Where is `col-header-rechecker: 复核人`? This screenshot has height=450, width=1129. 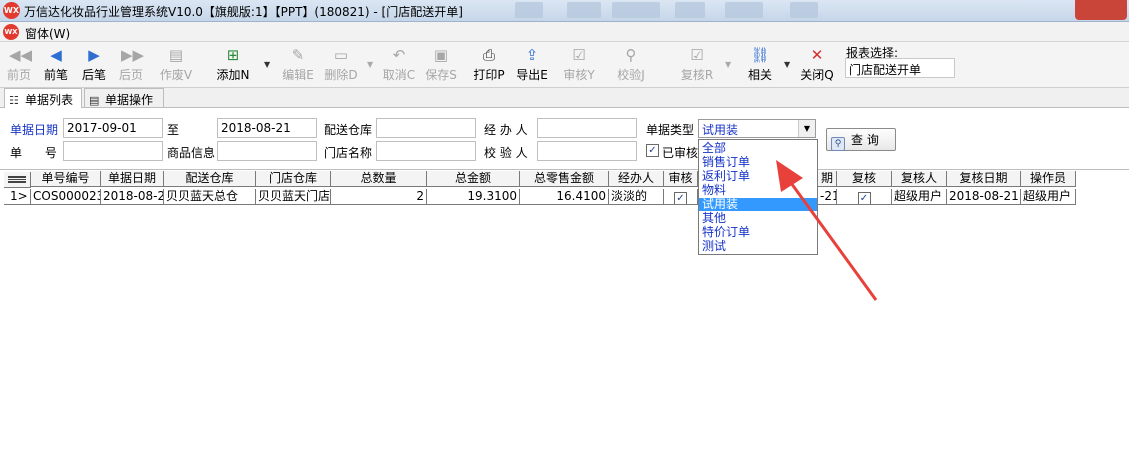
col-header-rechecker: 复核人 is located at coordinates (919, 179).